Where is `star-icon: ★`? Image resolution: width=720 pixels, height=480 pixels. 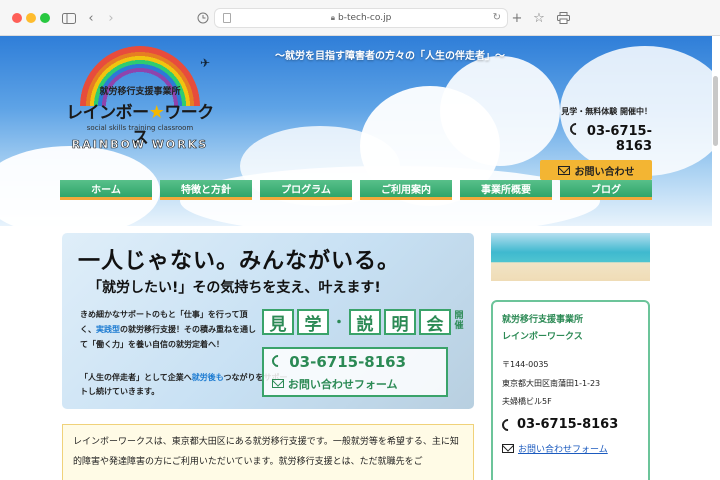 star-icon: ★ is located at coordinates (156, 112).